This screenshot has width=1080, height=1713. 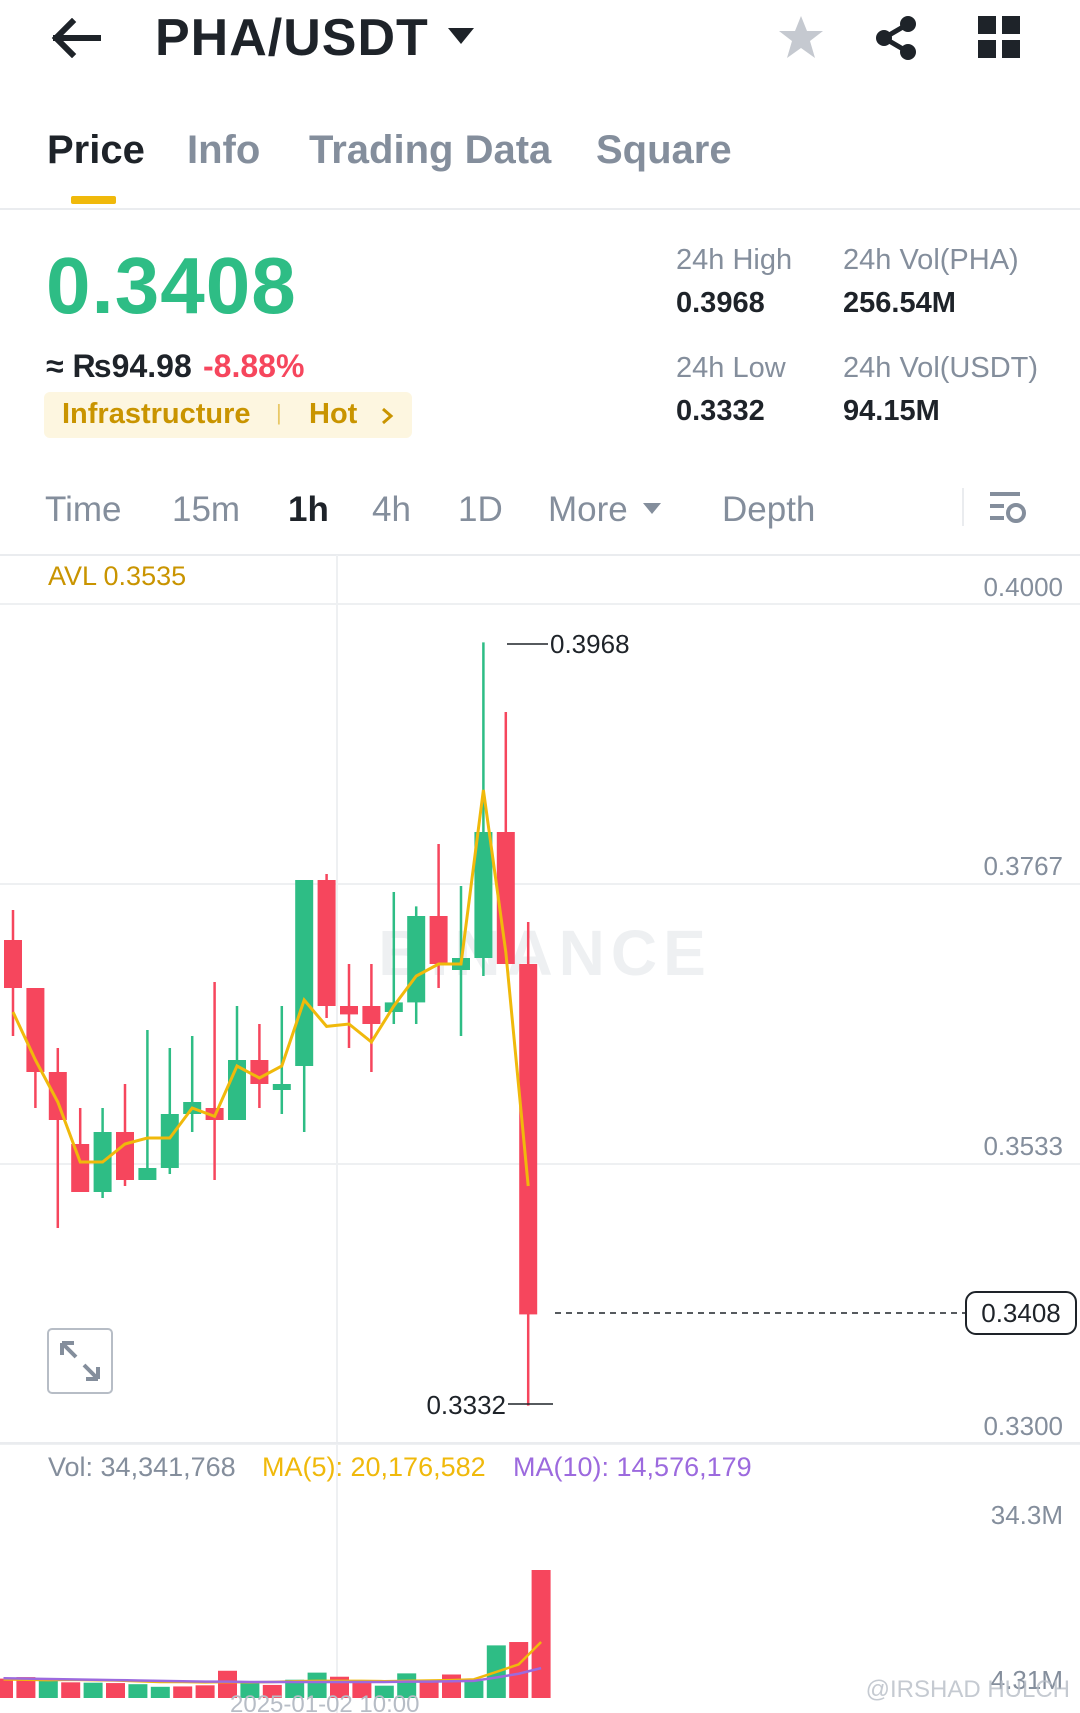 I want to click on fiat-price: ≈ ₨94.98, so click(x=119, y=366).